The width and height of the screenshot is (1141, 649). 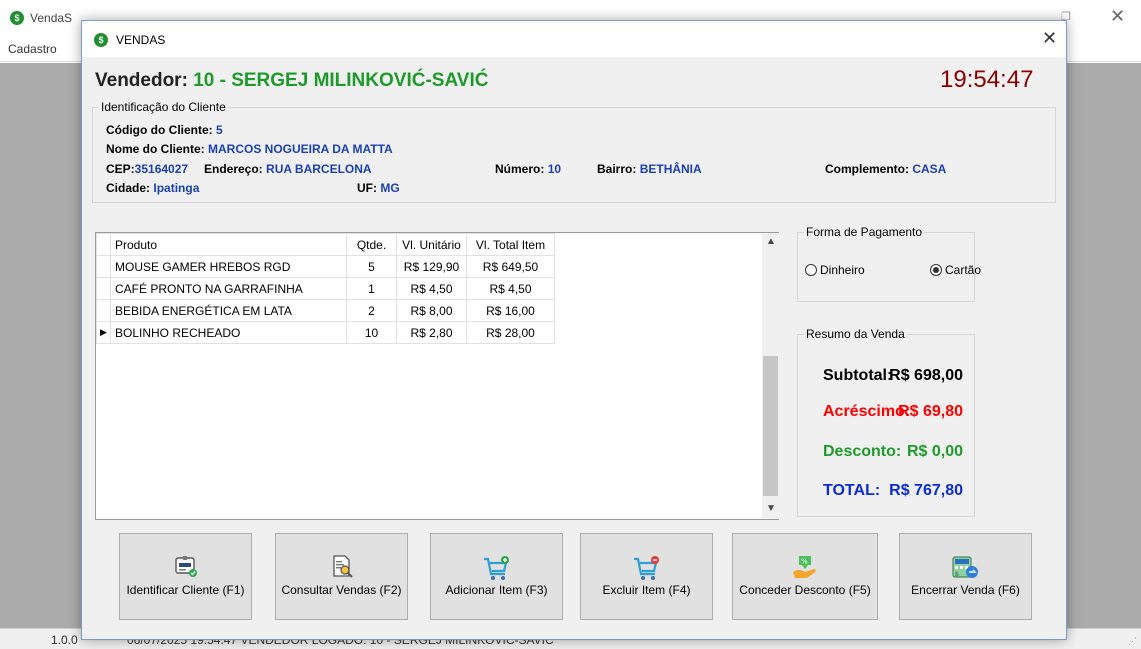 I want to click on vendedor-heading: Vendedor: 10 - SERGEJ MILINKOVIĆ-SAVIĆ, so click(x=291, y=81).